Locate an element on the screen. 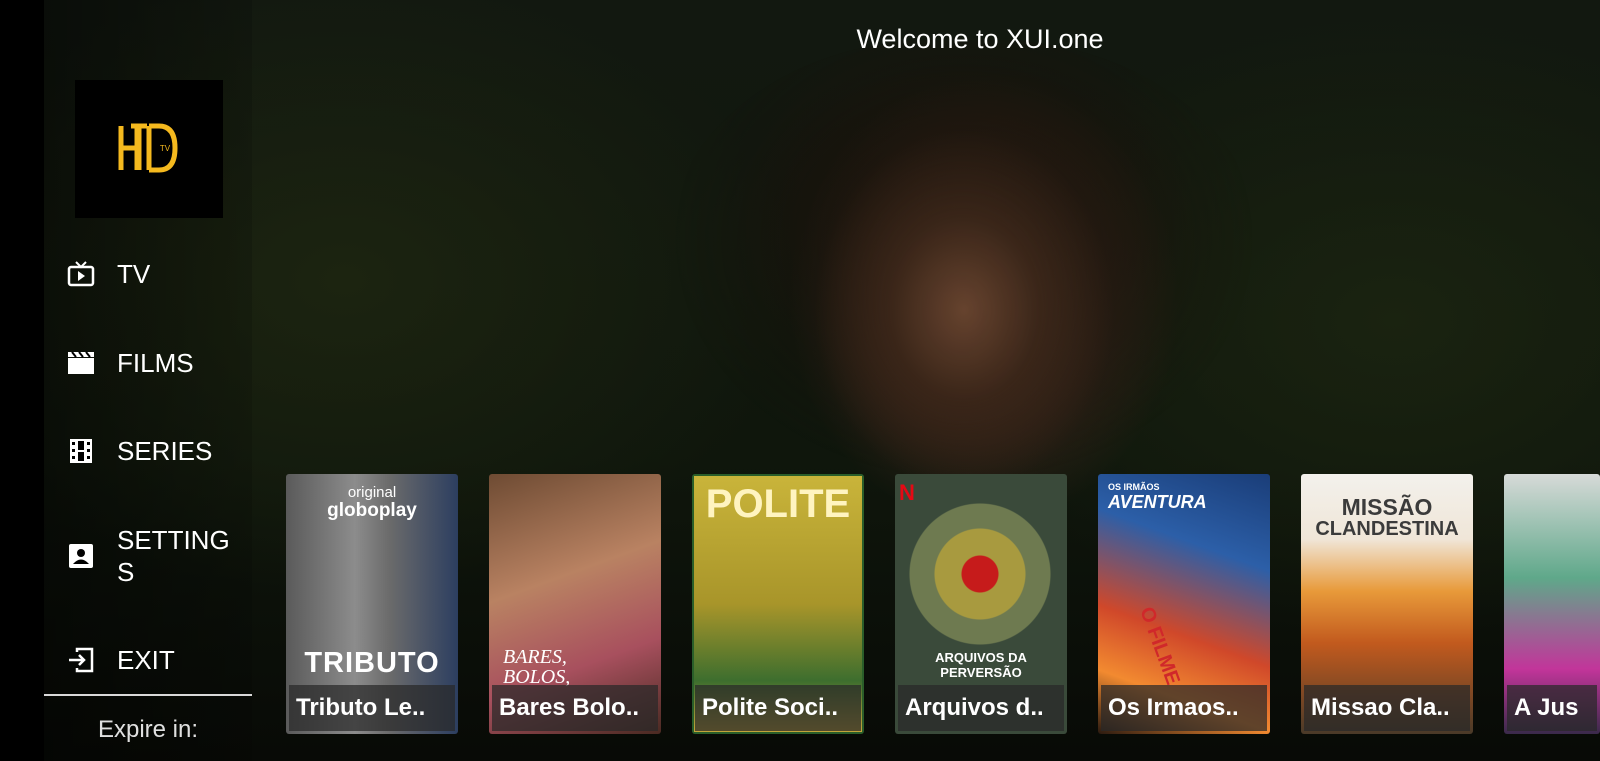 The height and width of the screenshot is (761, 1600). sidebar-item-label: SERIES is located at coordinates (165, 451).